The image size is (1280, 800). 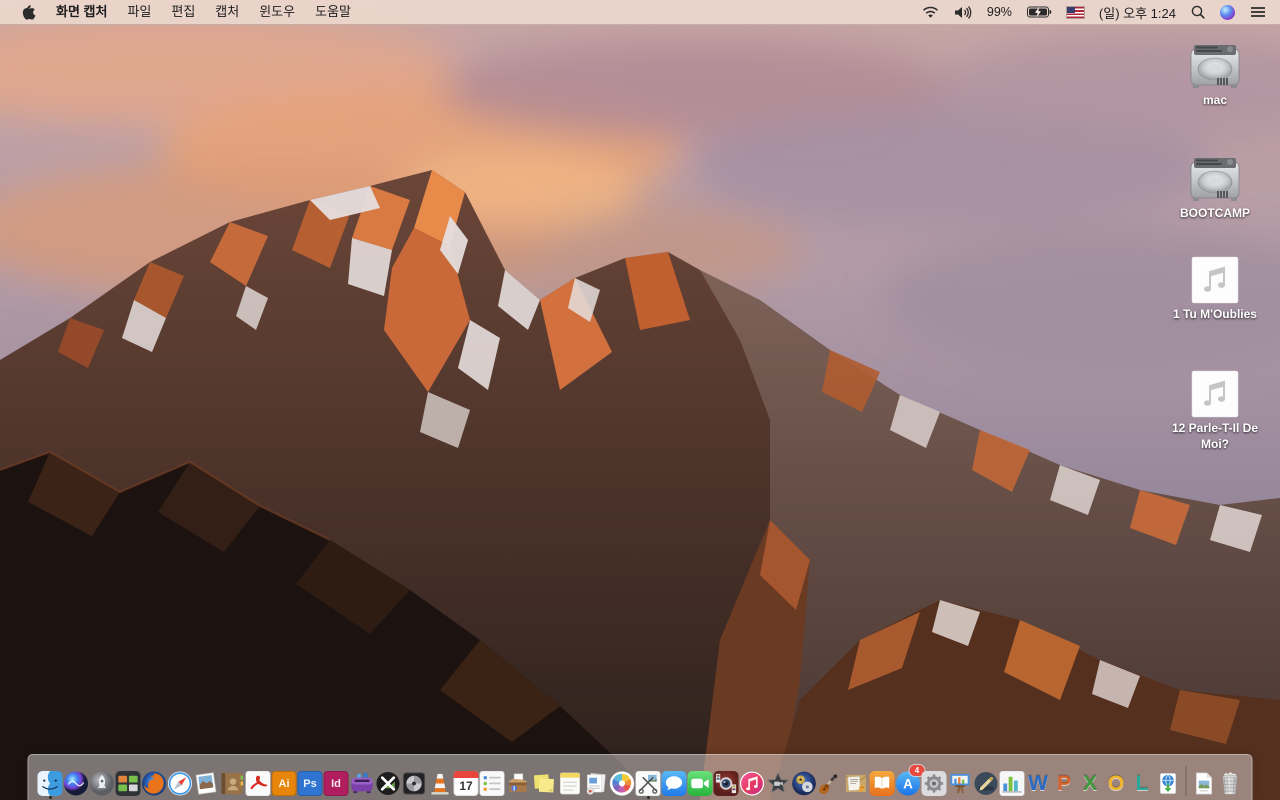 I want to click on vlc-icon, so click(x=440, y=783).